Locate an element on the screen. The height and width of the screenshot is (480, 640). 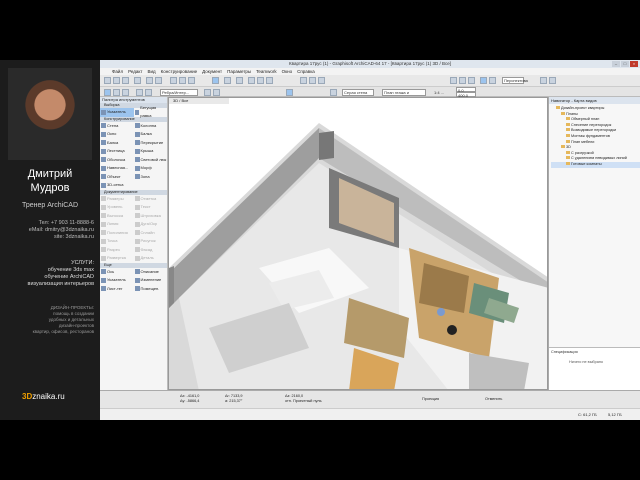
roofs-icon is located at coordinates (471, 80).